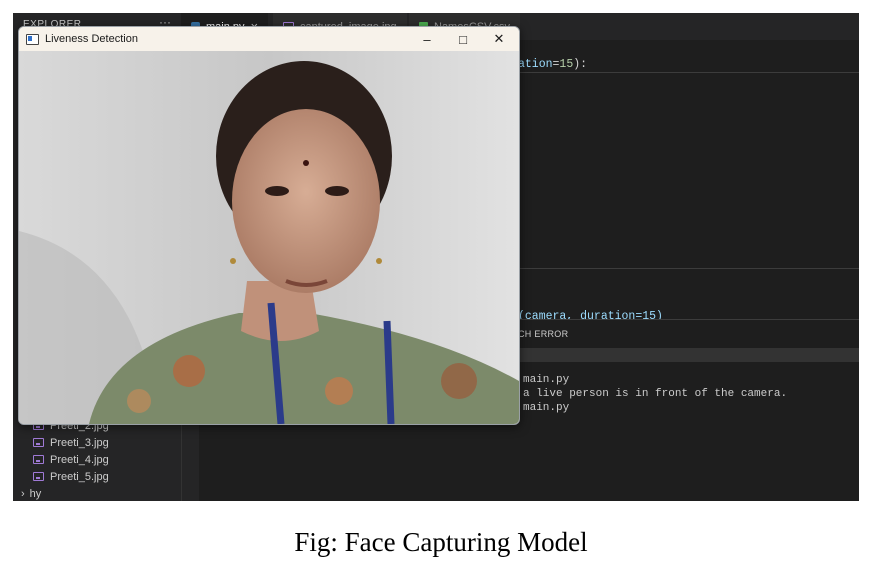 The height and width of the screenshot is (562, 882). I want to click on figure-caption: Fig: Face Capturing Model, so click(441, 542).